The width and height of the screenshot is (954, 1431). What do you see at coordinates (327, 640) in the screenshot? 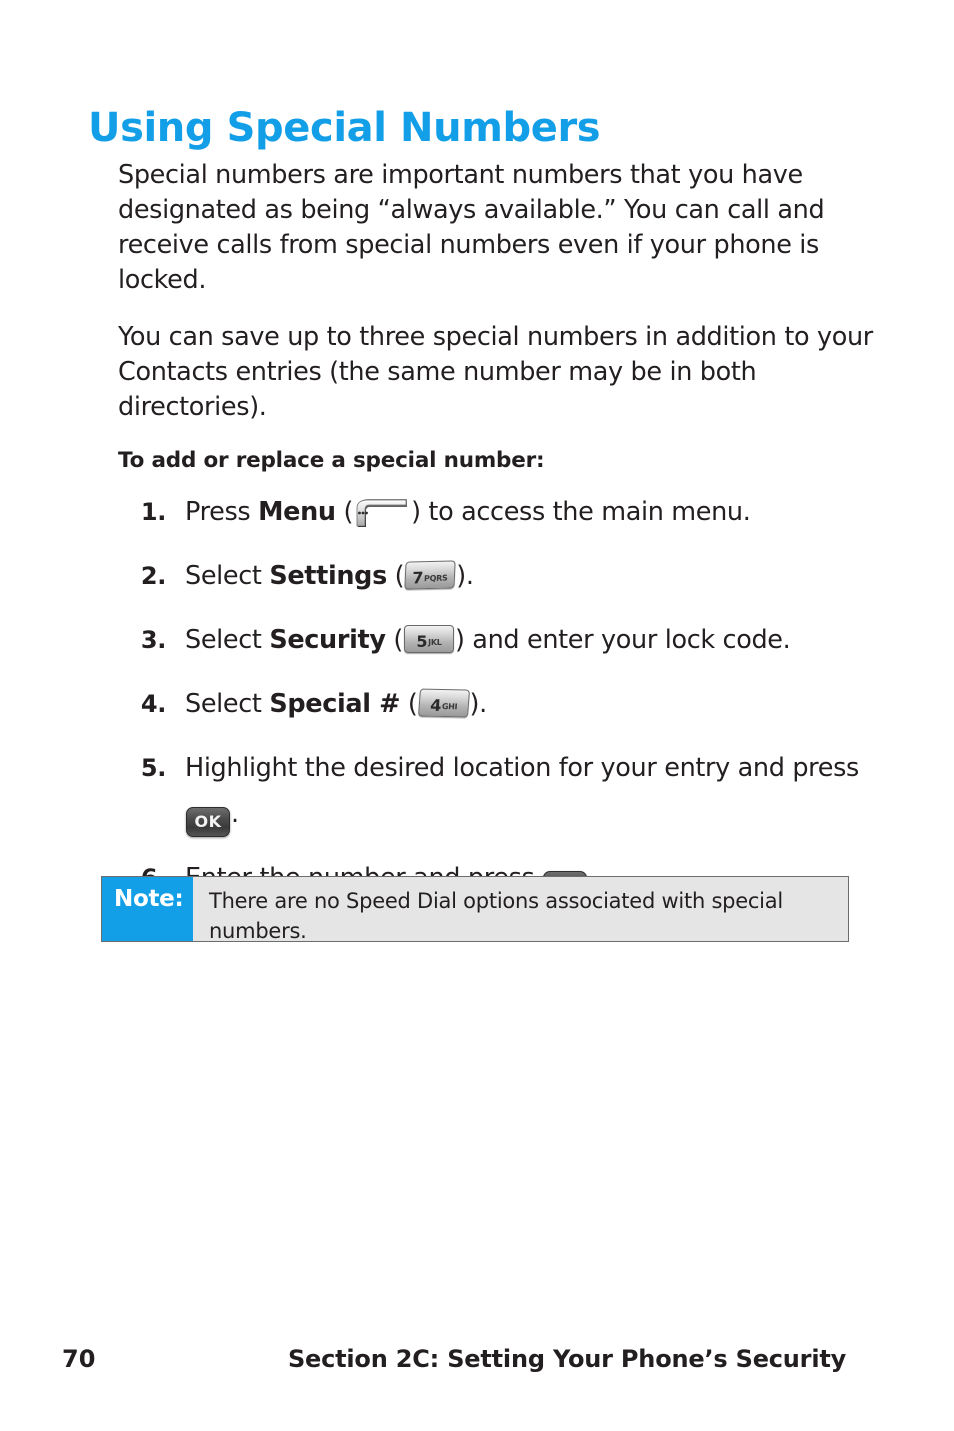
I see `step-bold-term: Security` at bounding box center [327, 640].